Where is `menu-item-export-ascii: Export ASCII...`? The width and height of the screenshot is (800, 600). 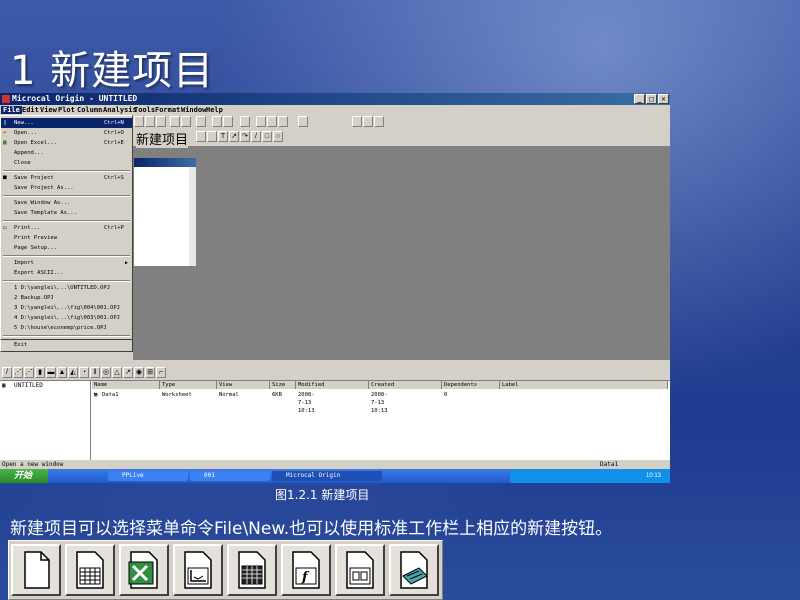 menu-item-export-ascii: Export ASCII... is located at coordinates (66, 273).